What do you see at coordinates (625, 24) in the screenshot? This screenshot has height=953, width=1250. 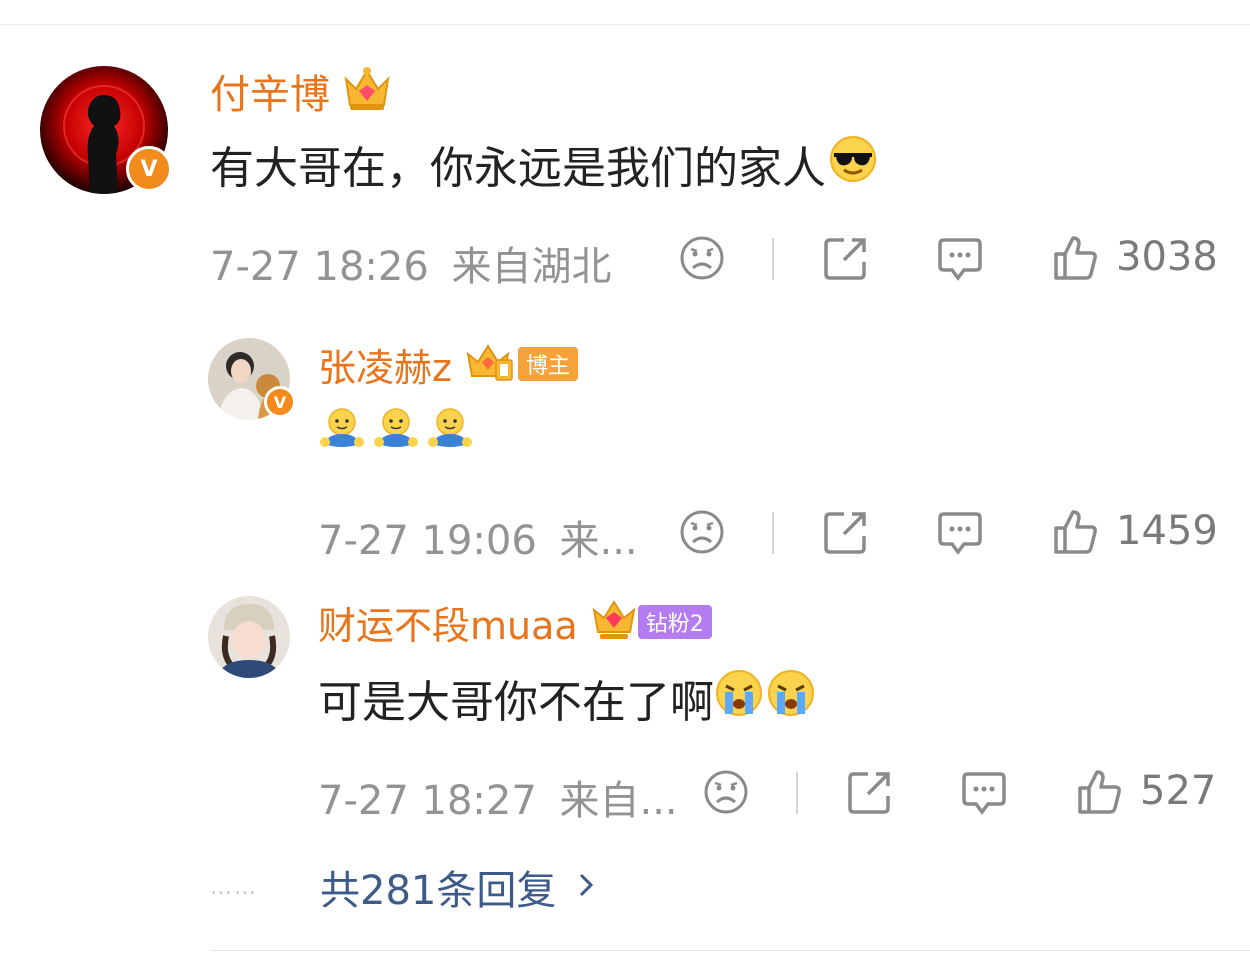 I see `top-divider` at bounding box center [625, 24].